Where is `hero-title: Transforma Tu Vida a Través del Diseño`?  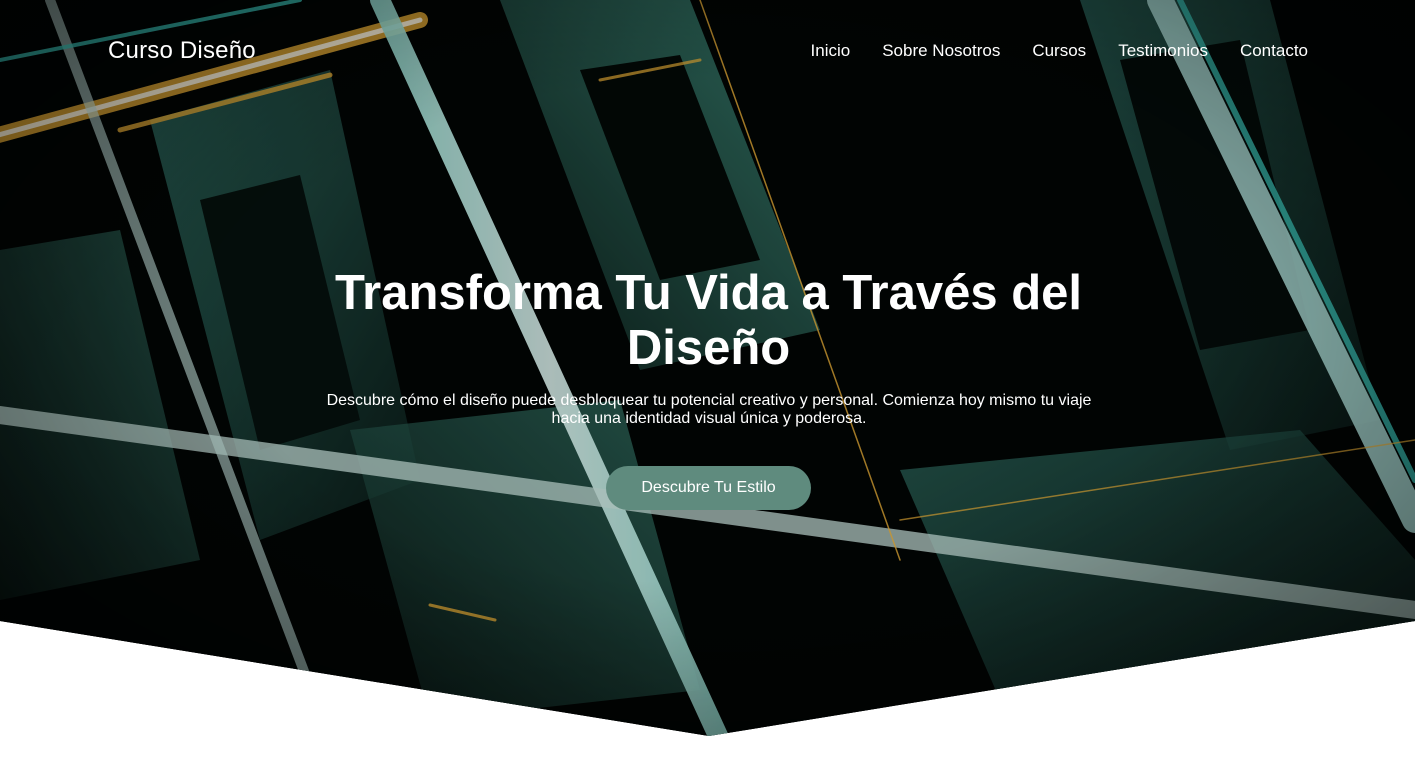
hero-title: Transforma Tu Vida a Través del Diseño is located at coordinates (708, 320).